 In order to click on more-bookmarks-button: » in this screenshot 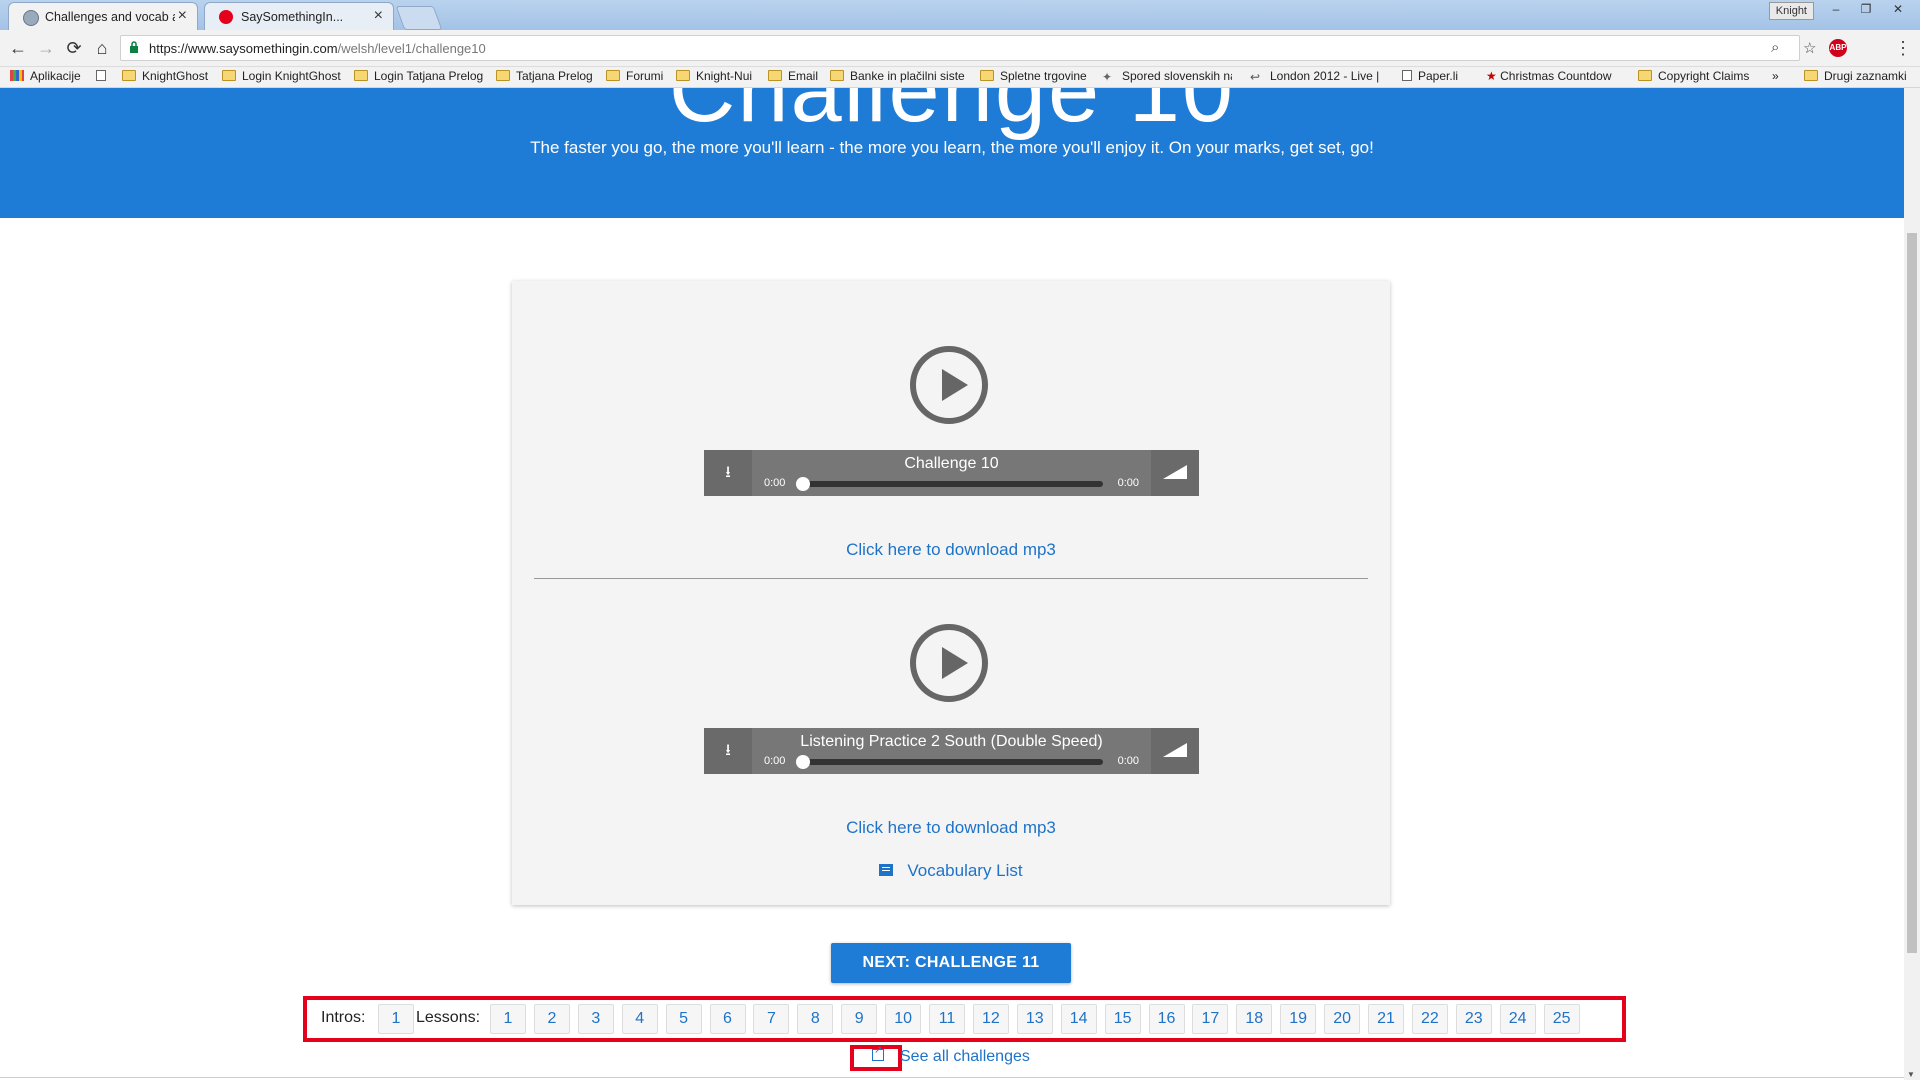, I will do `click(1775, 76)`.